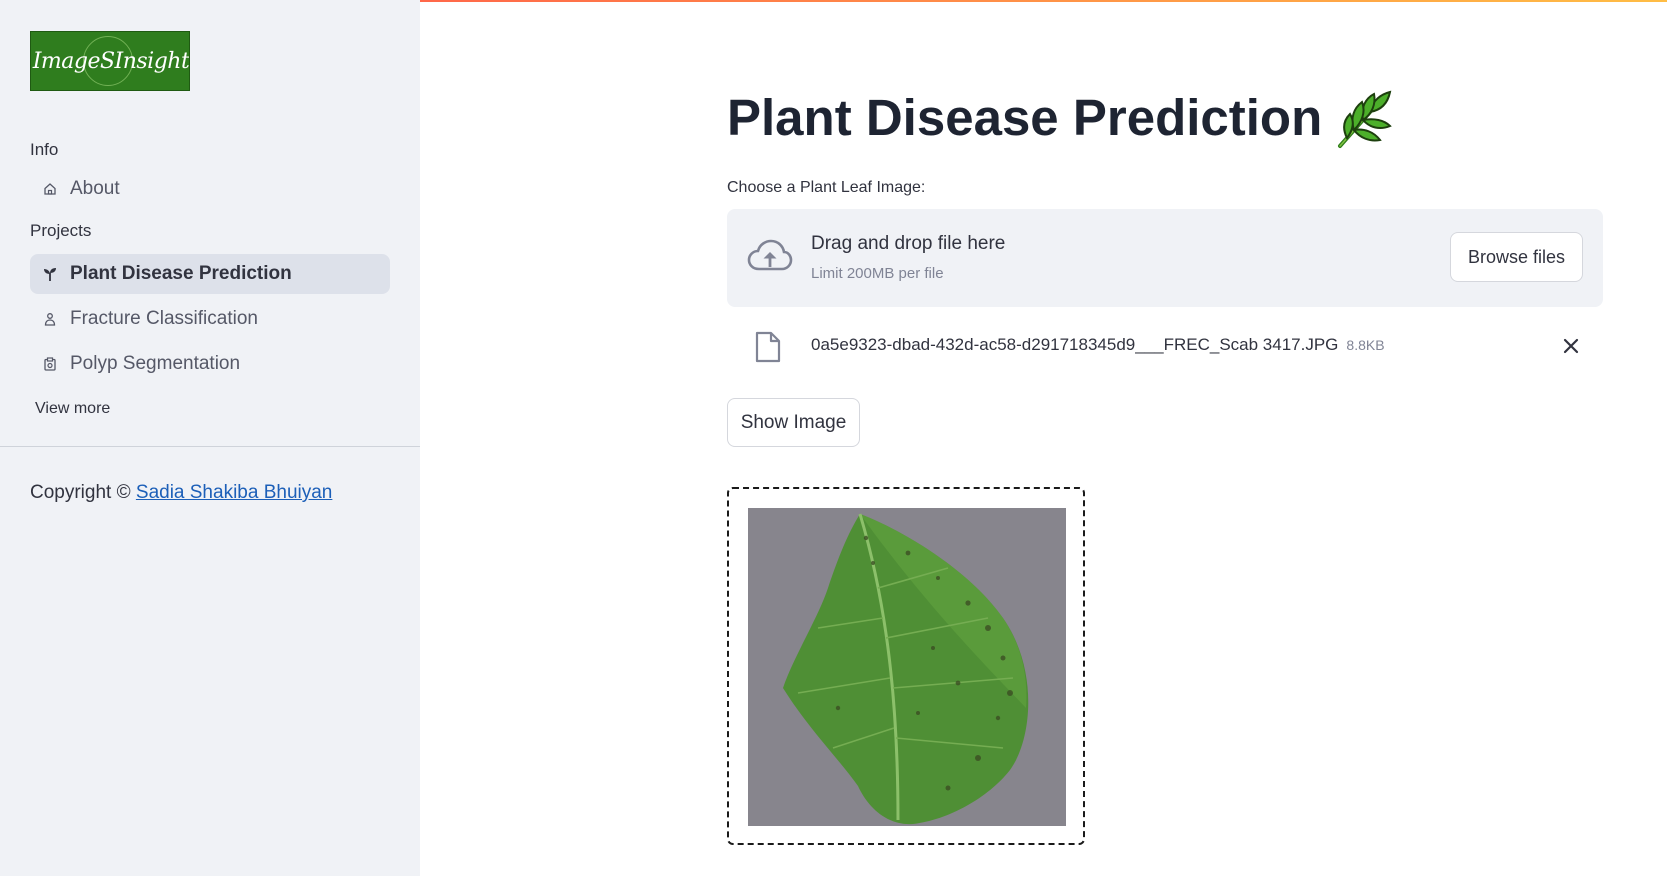 Image resolution: width=1667 pixels, height=876 pixels. I want to click on browse-files-button: Browse files, so click(1516, 257).